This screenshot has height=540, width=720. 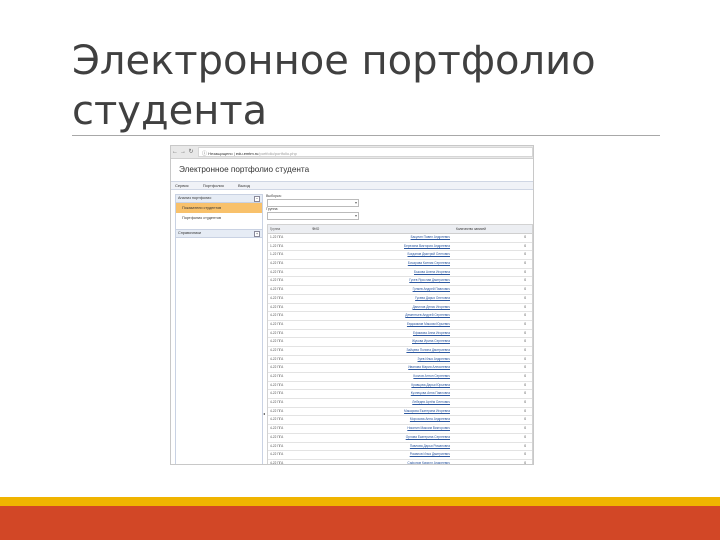 I want to click on table-row: 4-22 ПГА Морозова Анна Андреевна 0, so click(x=400, y=421).